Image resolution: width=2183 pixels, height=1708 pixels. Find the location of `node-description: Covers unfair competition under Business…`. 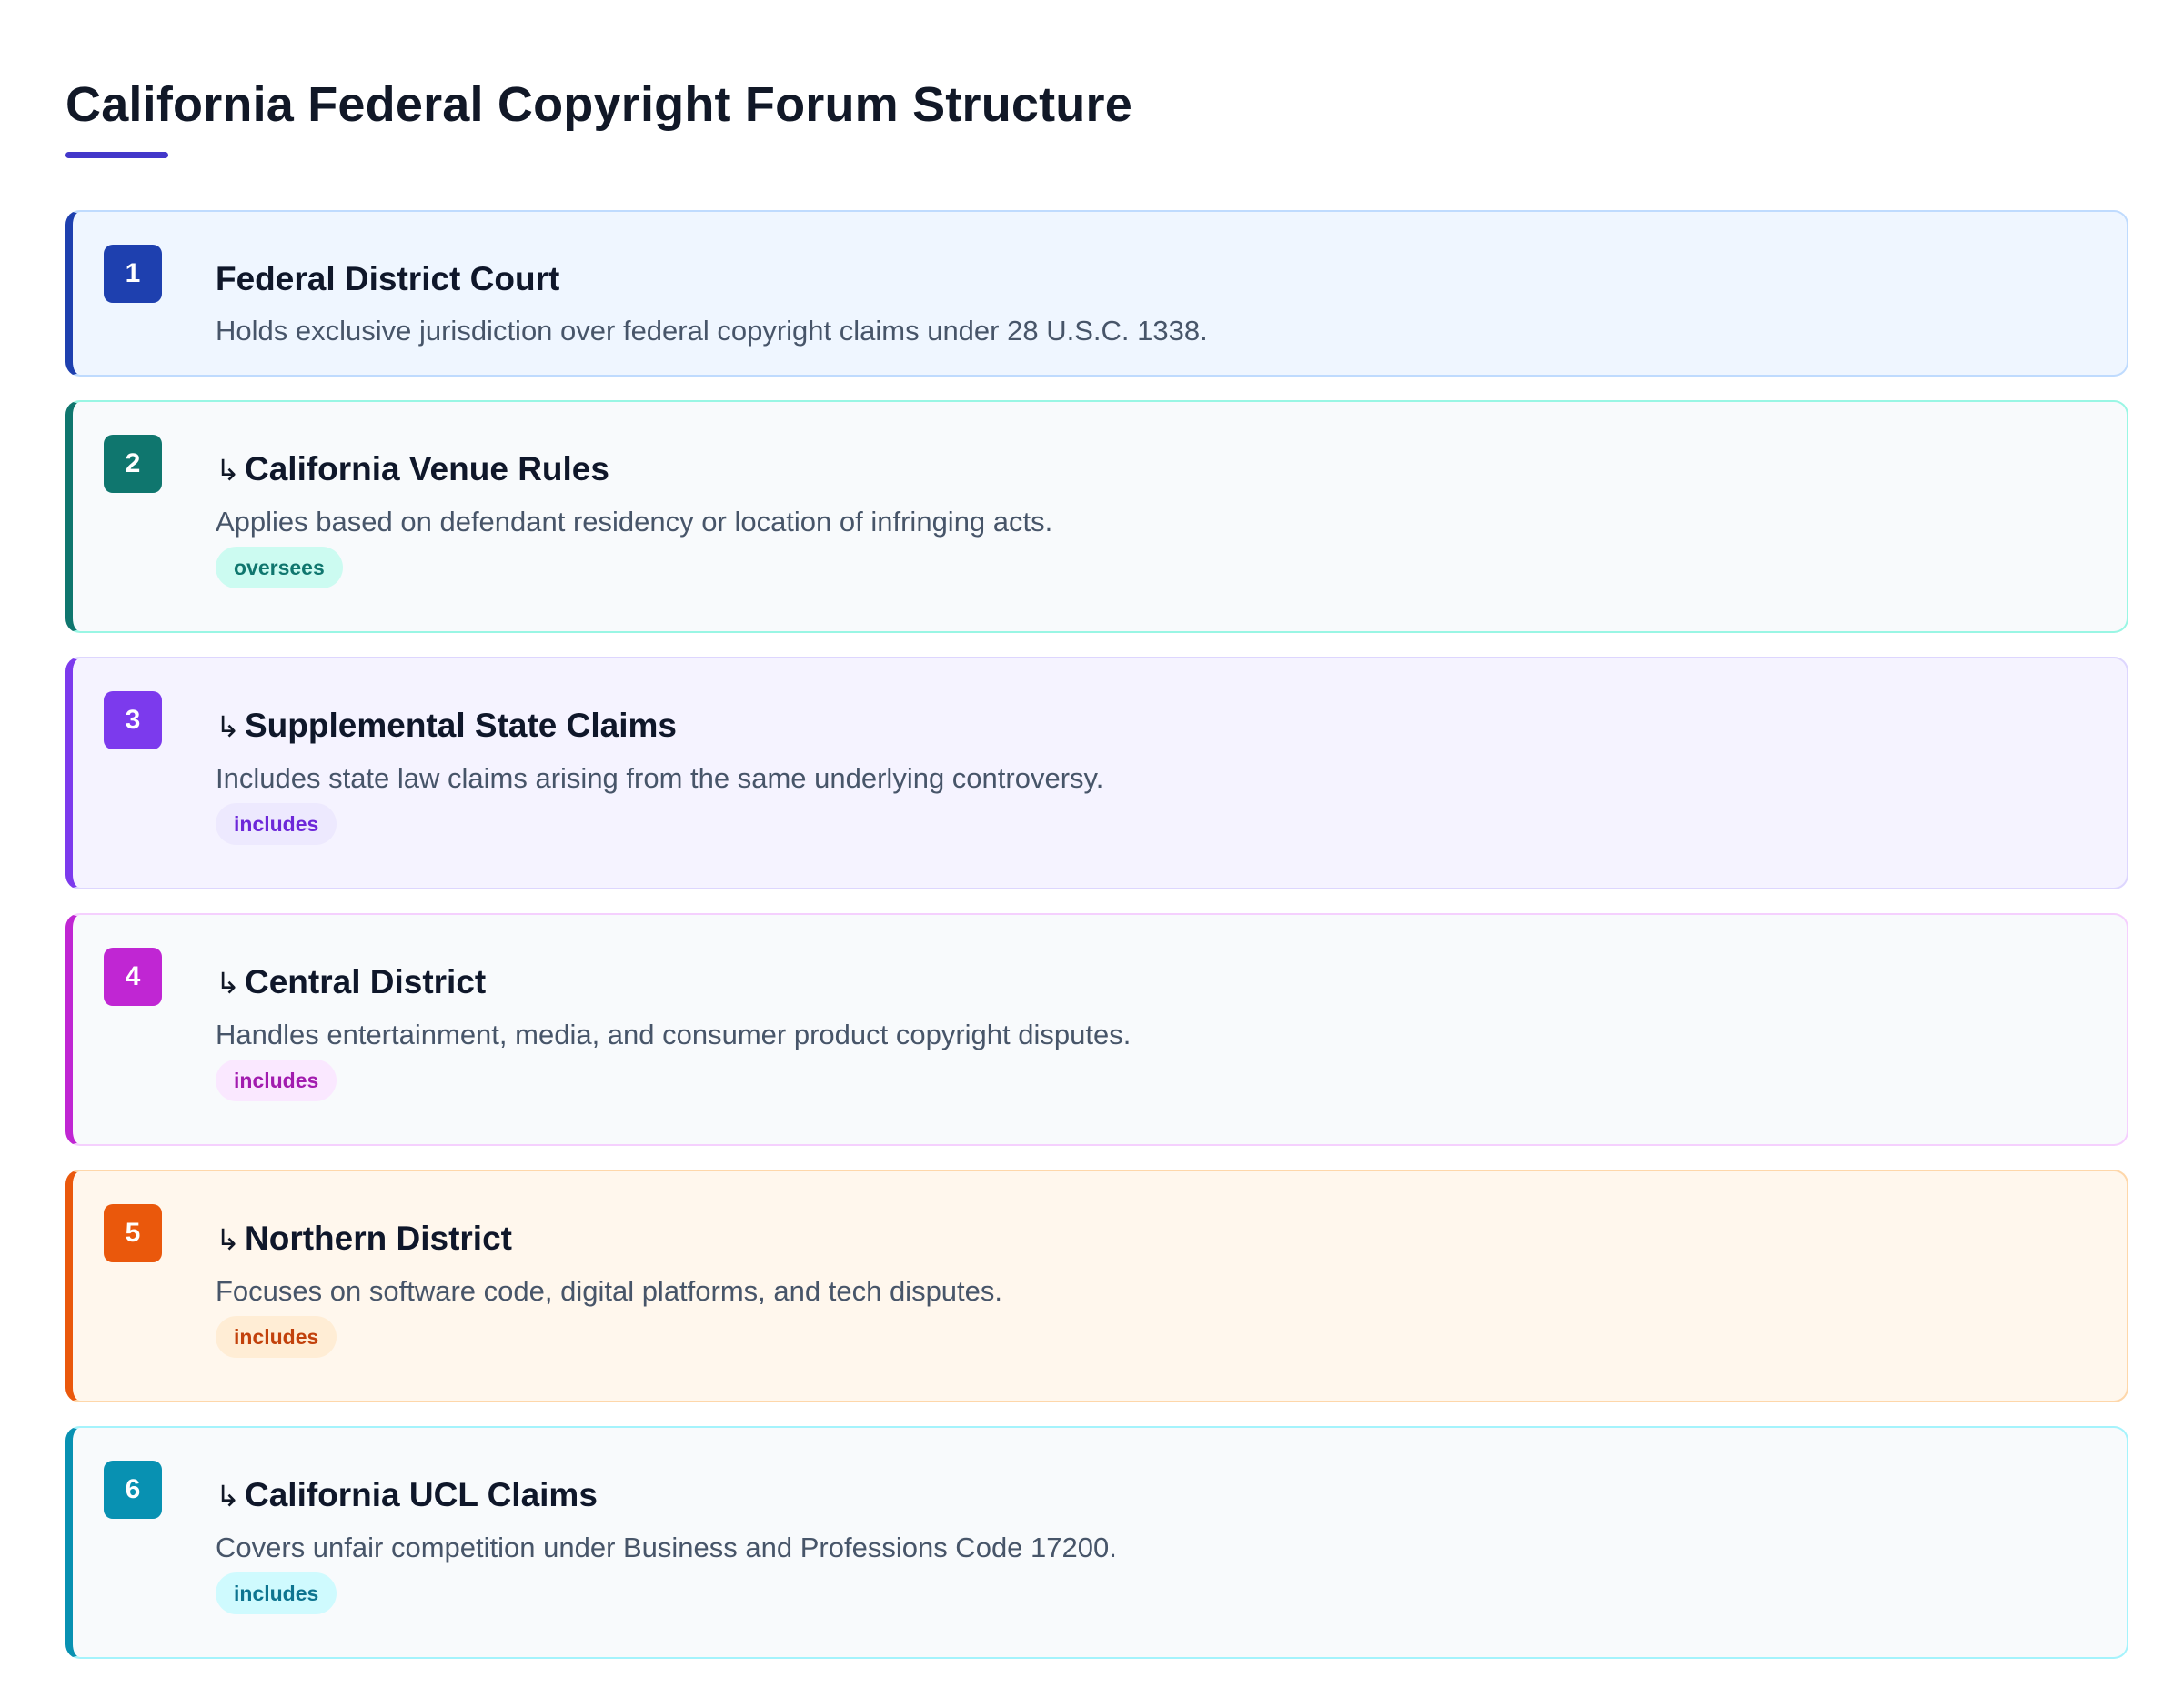

node-description: Covers unfair competition under Business… is located at coordinates (666, 1547).